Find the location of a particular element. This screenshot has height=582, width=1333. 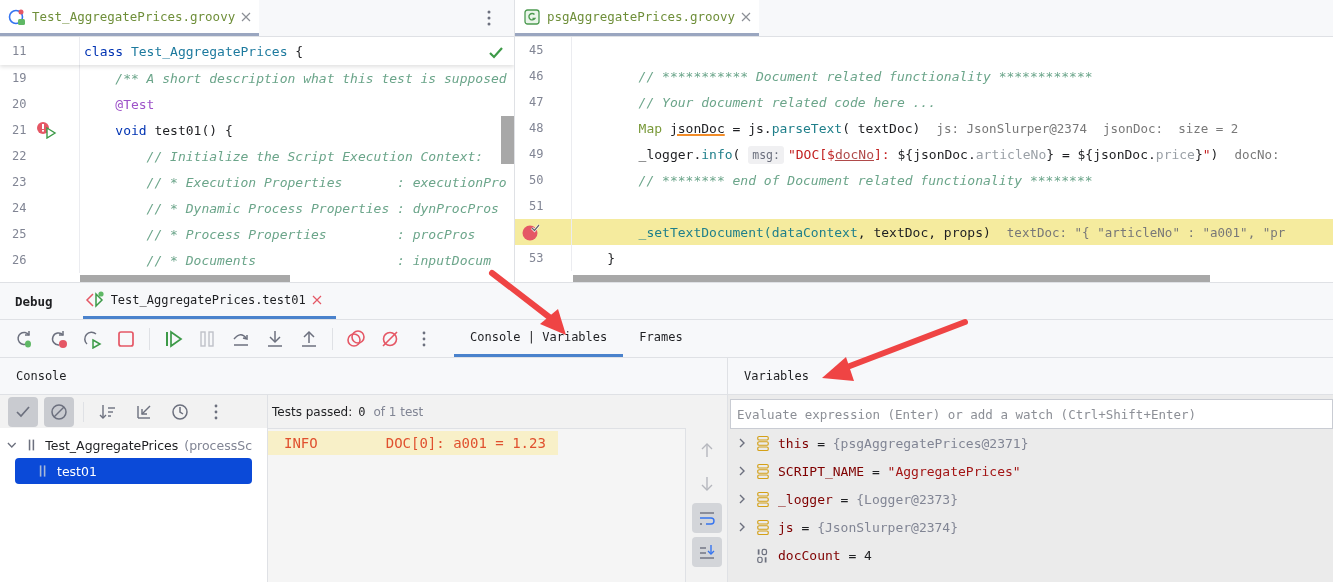

code-line: // * Process Properties : procPros is located at coordinates (310, 234).